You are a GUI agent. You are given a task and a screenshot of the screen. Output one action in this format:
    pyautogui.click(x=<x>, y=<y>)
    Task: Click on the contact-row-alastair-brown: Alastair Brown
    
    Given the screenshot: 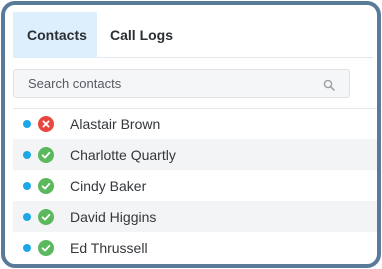 What is the action you would take?
    pyautogui.click(x=195, y=123)
    